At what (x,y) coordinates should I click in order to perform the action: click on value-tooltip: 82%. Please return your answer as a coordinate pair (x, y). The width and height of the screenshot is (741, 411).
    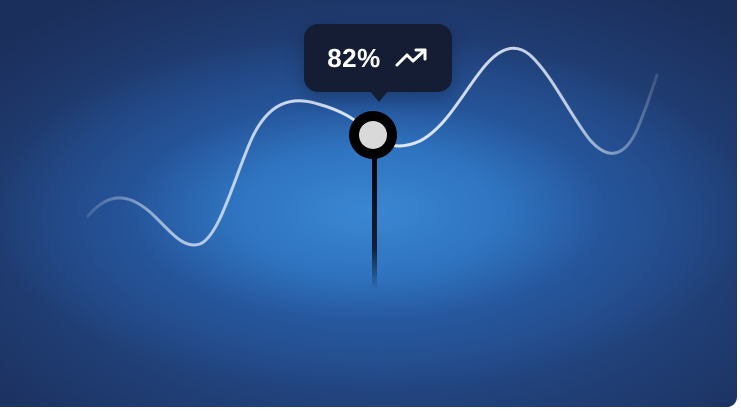
    Looking at the image, I should click on (378, 63).